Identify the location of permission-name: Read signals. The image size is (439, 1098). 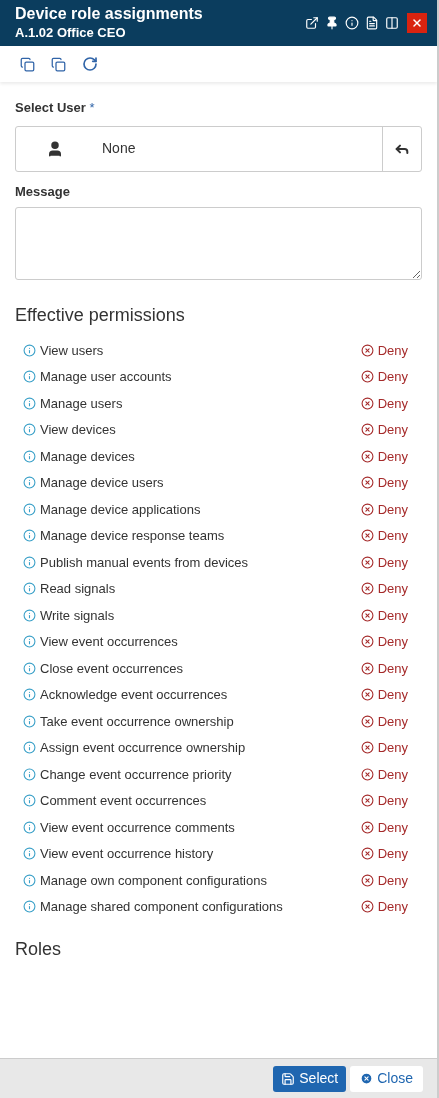
(78, 589).